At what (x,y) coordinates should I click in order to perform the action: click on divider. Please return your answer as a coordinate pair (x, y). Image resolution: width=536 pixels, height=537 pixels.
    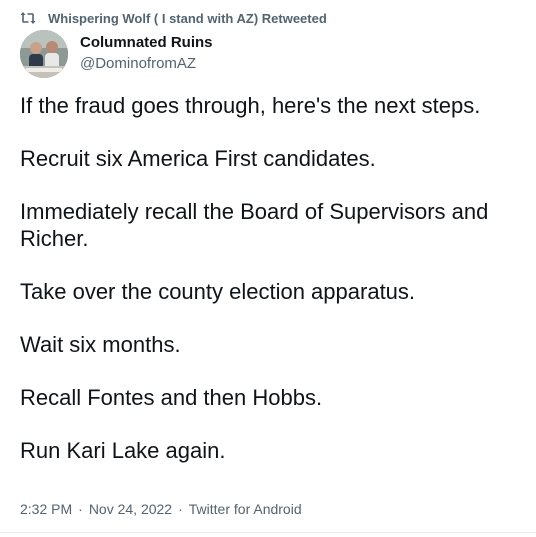
    Looking at the image, I should click on (268, 532).